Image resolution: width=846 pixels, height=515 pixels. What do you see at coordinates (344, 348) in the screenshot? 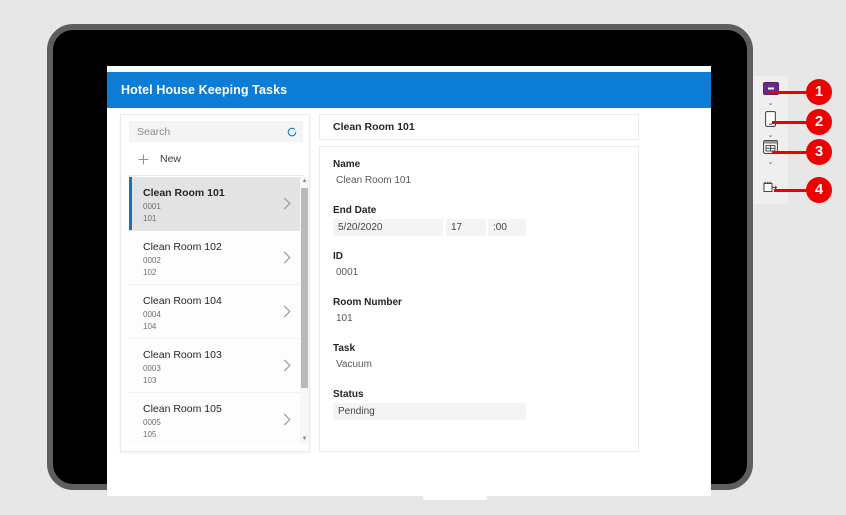
I see `field-label: Task` at bounding box center [344, 348].